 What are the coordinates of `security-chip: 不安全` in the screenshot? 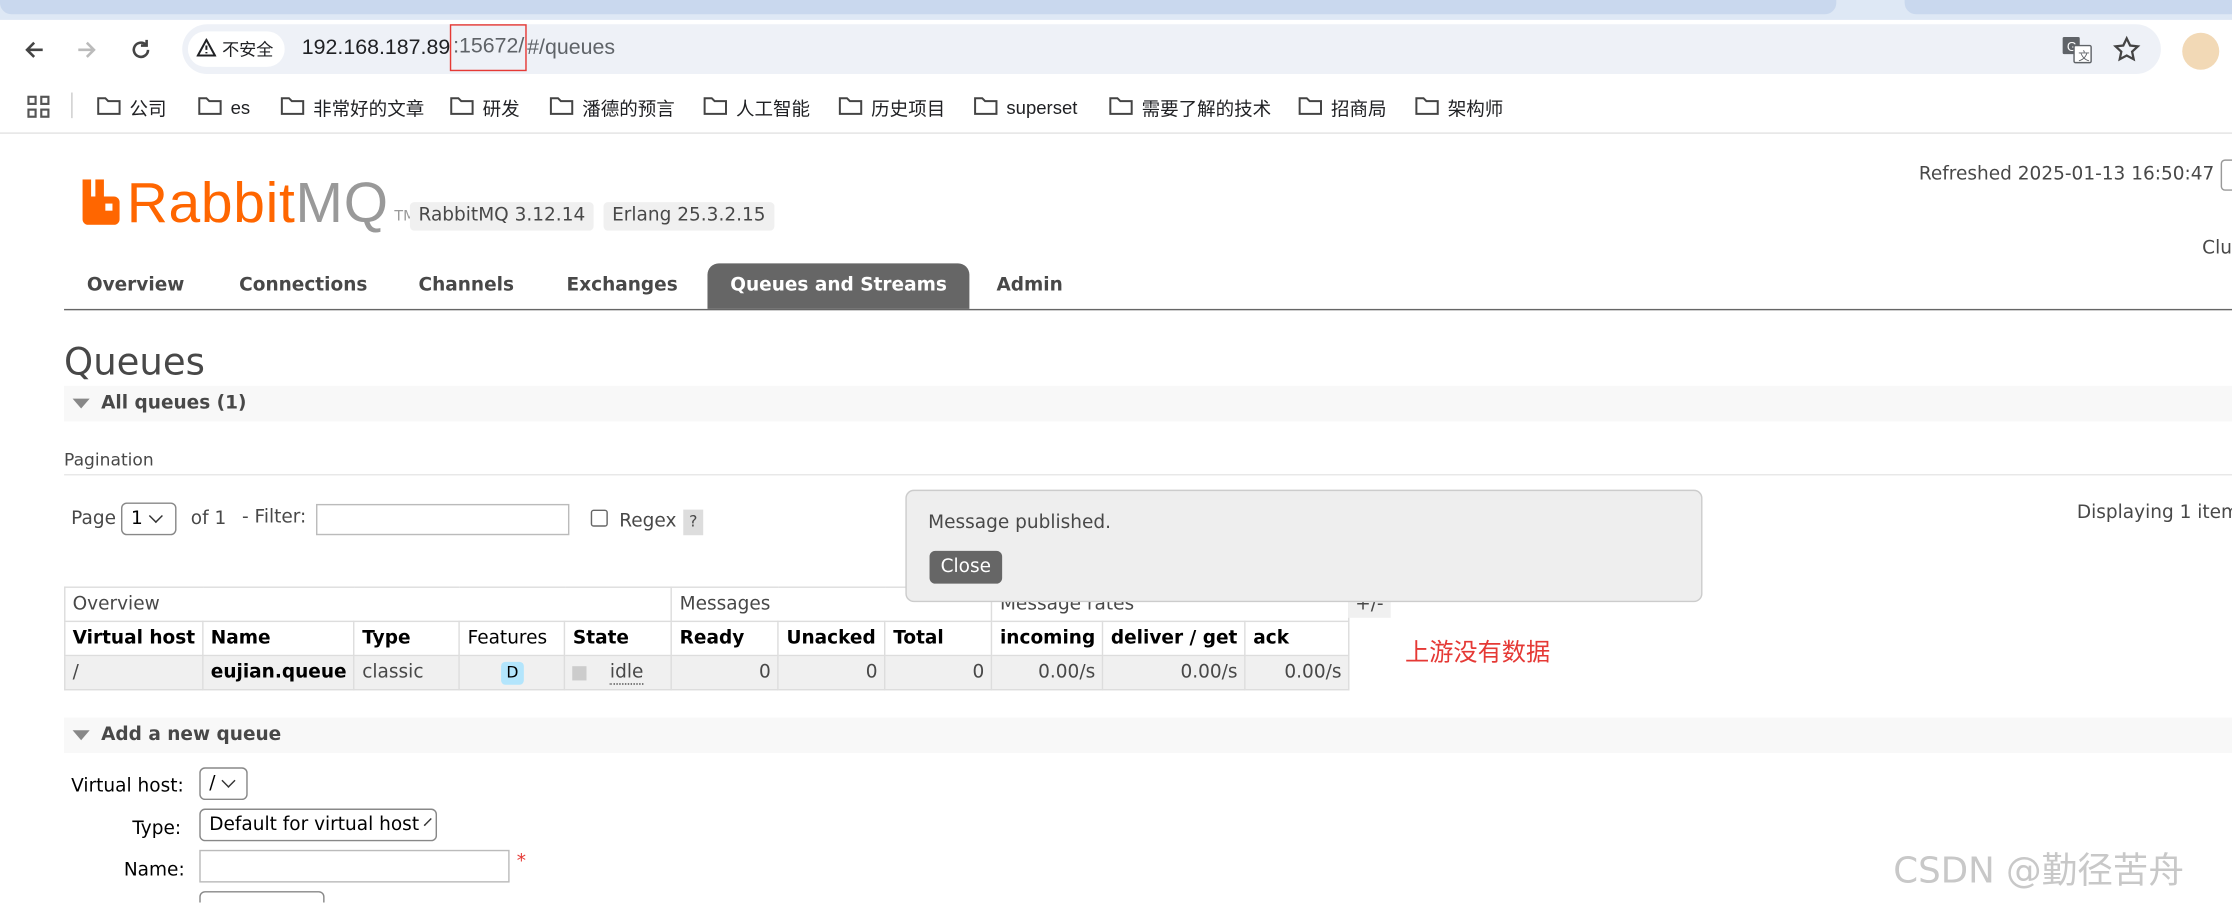 It's located at (236, 49).